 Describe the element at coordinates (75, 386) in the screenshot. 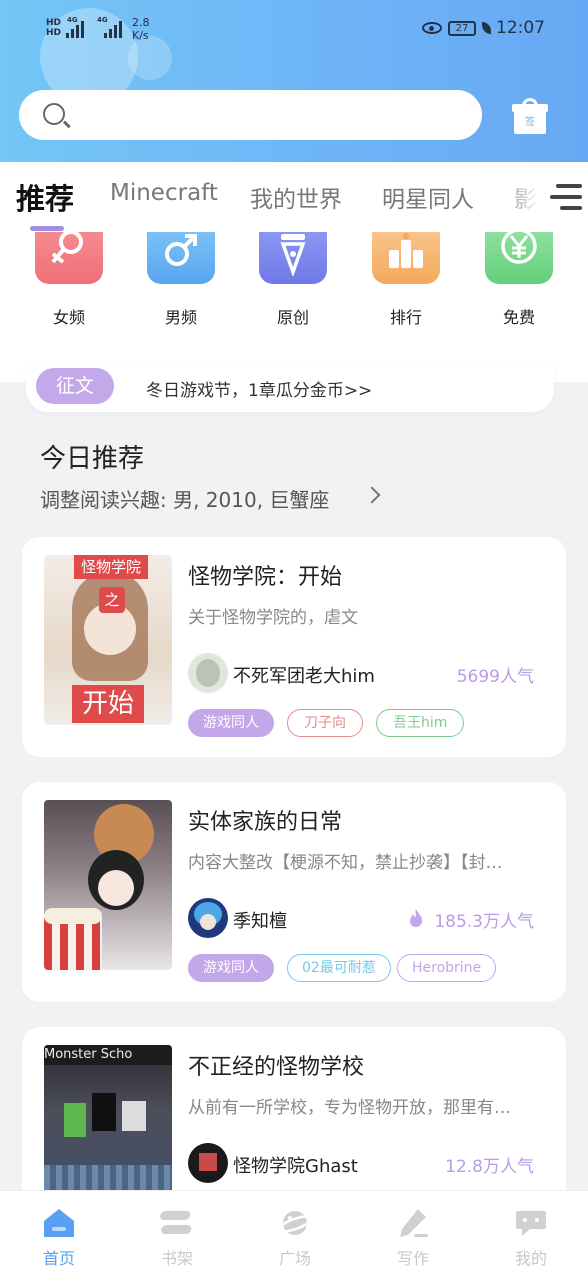

I see `notice-tag: 征文` at that location.